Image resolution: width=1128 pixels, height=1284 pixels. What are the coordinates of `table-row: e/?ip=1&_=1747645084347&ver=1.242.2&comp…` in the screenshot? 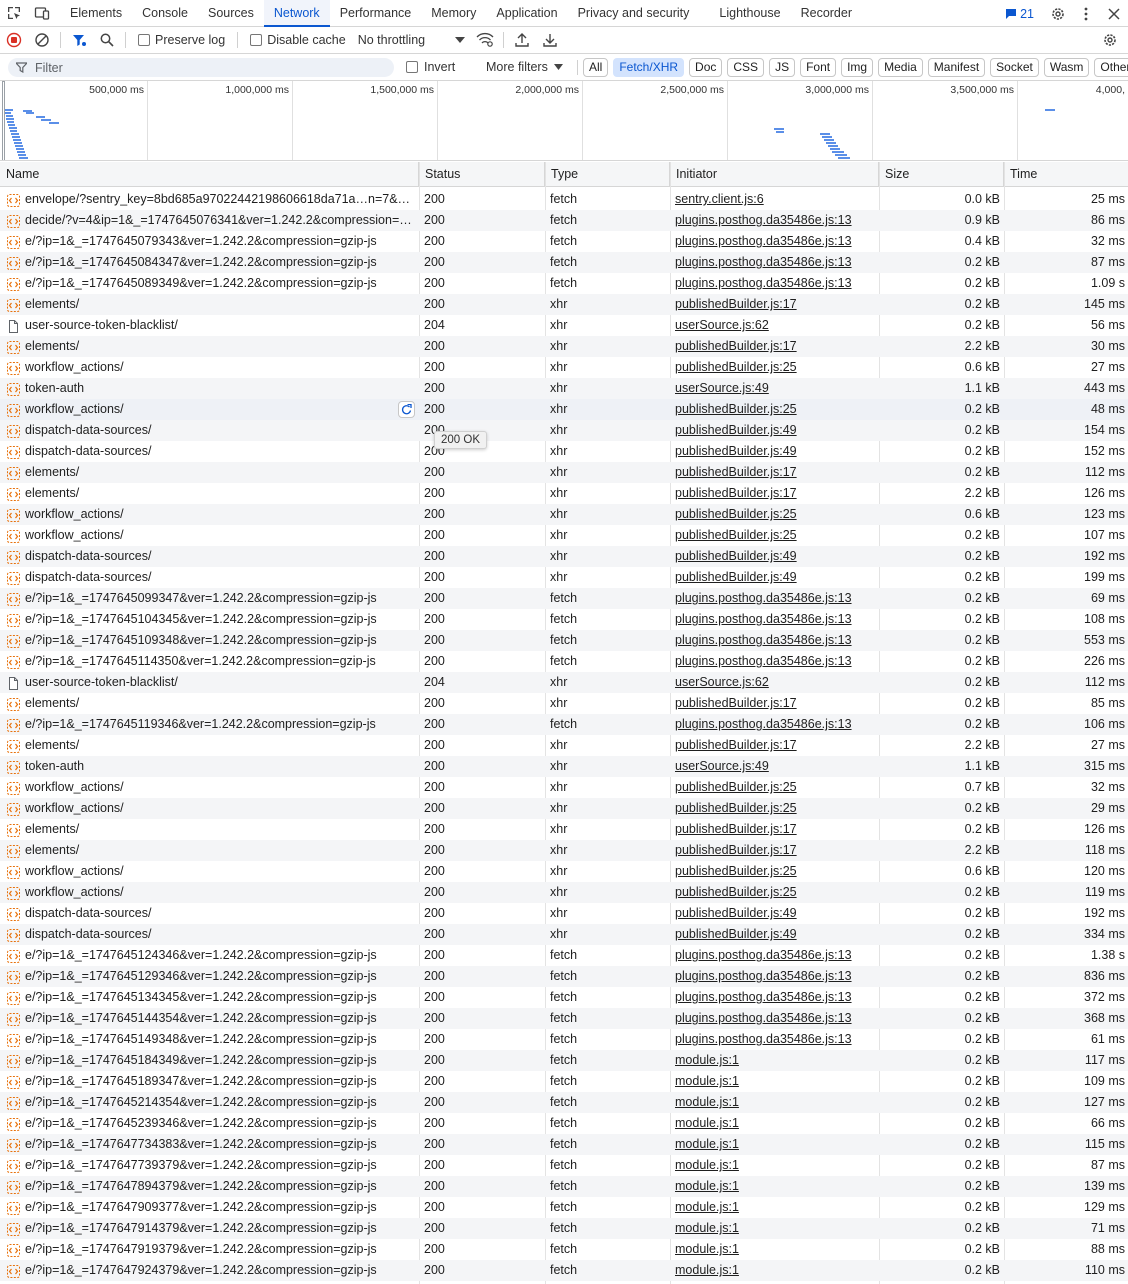 It's located at (564, 262).